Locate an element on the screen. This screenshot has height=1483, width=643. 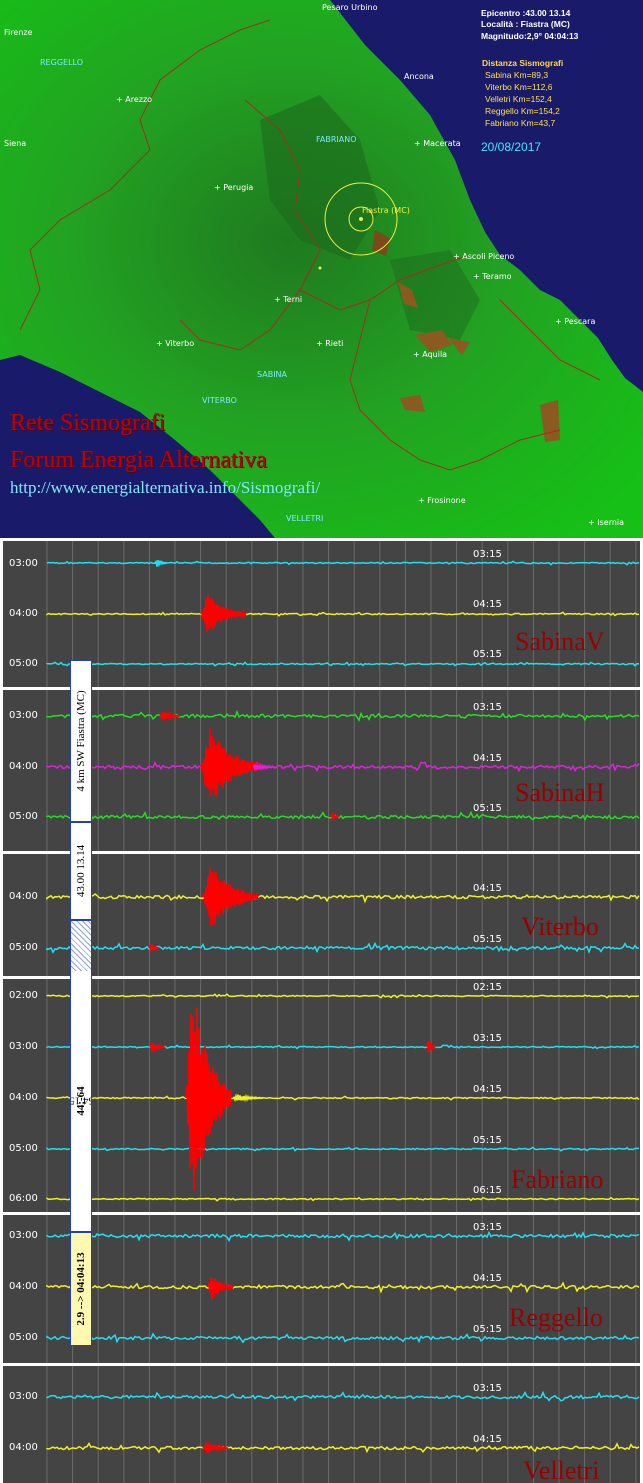
city-label: + Pescara is located at coordinates (575, 321).